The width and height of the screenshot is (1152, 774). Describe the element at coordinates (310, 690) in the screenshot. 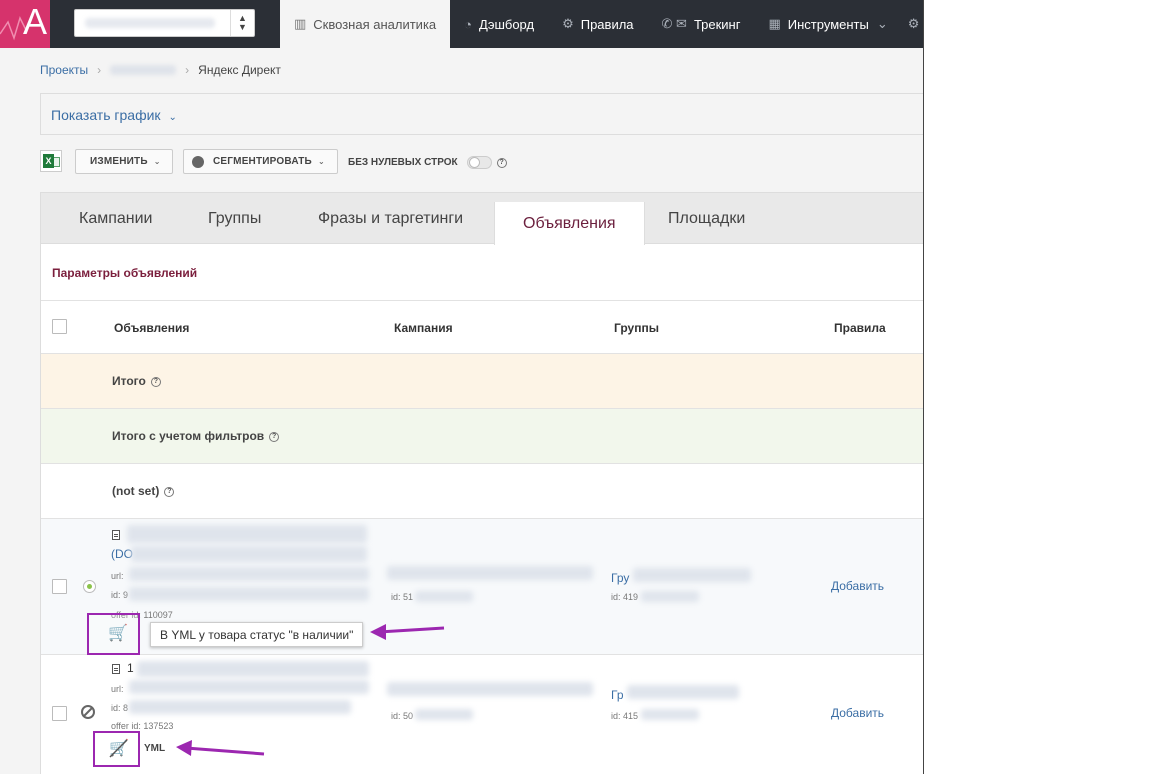

I see `annotation-arrows` at that location.